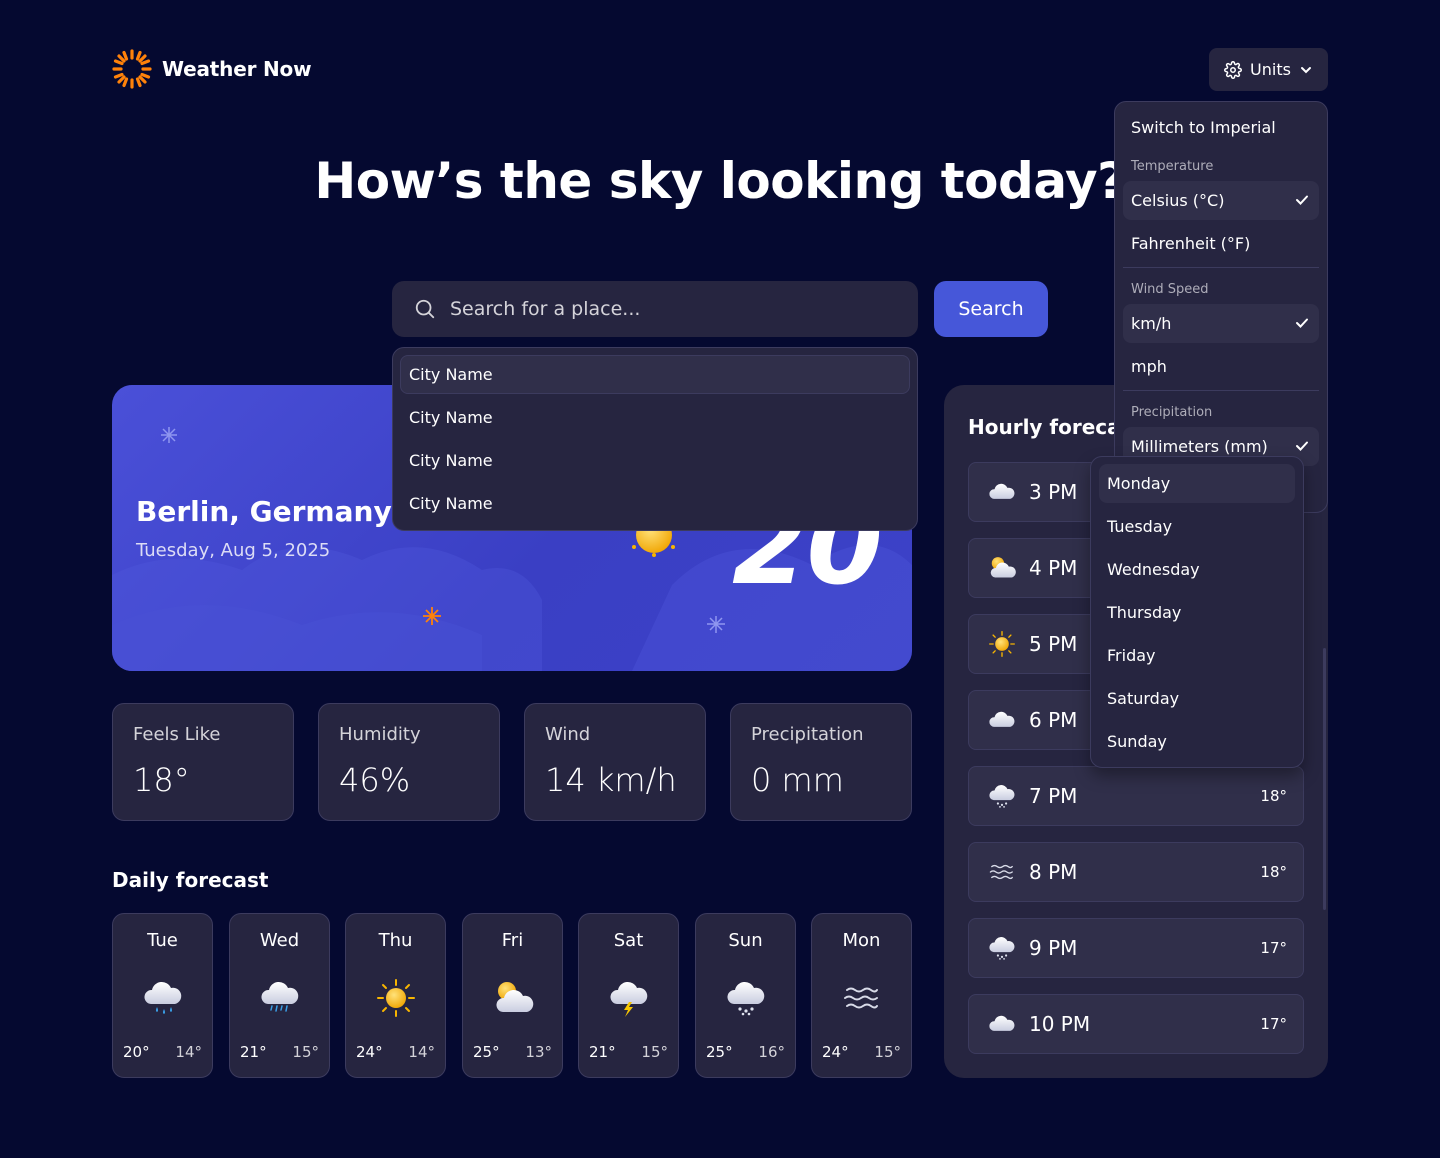 The height and width of the screenshot is (1158, 1440). I want to click on day-card: Tue 20° 14°, so click(162, 995).